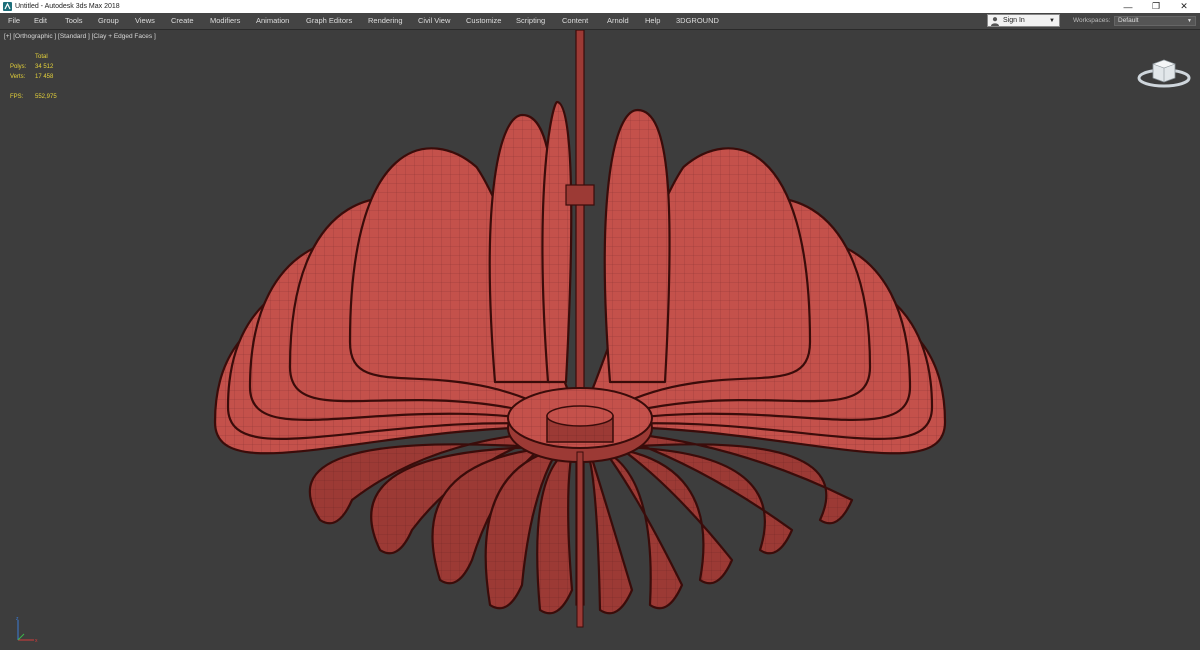  Describe the element at coordinates (530, 21) in the screenshot. I see `menu-scripting: Scripting` at that location.